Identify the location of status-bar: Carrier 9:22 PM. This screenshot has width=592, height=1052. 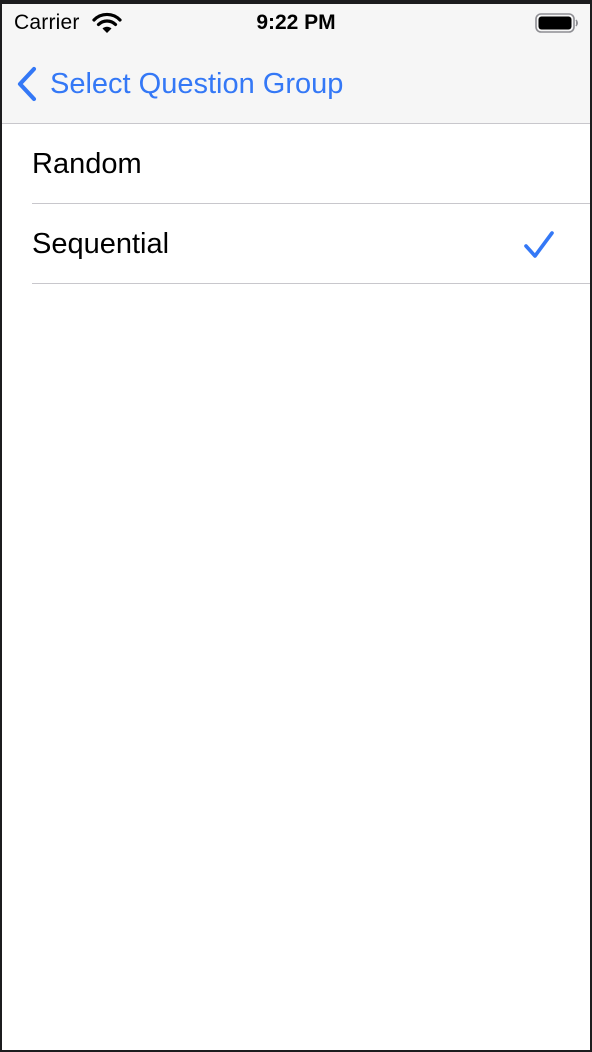
(296, 24).